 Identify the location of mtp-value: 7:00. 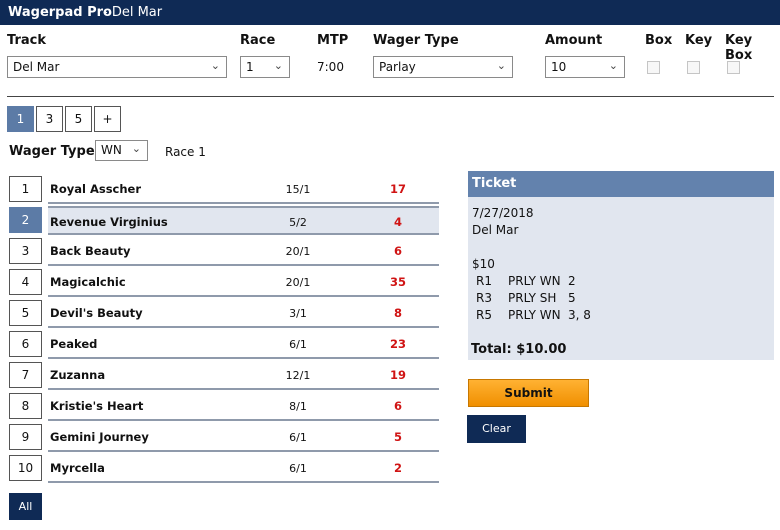
(330, 67).